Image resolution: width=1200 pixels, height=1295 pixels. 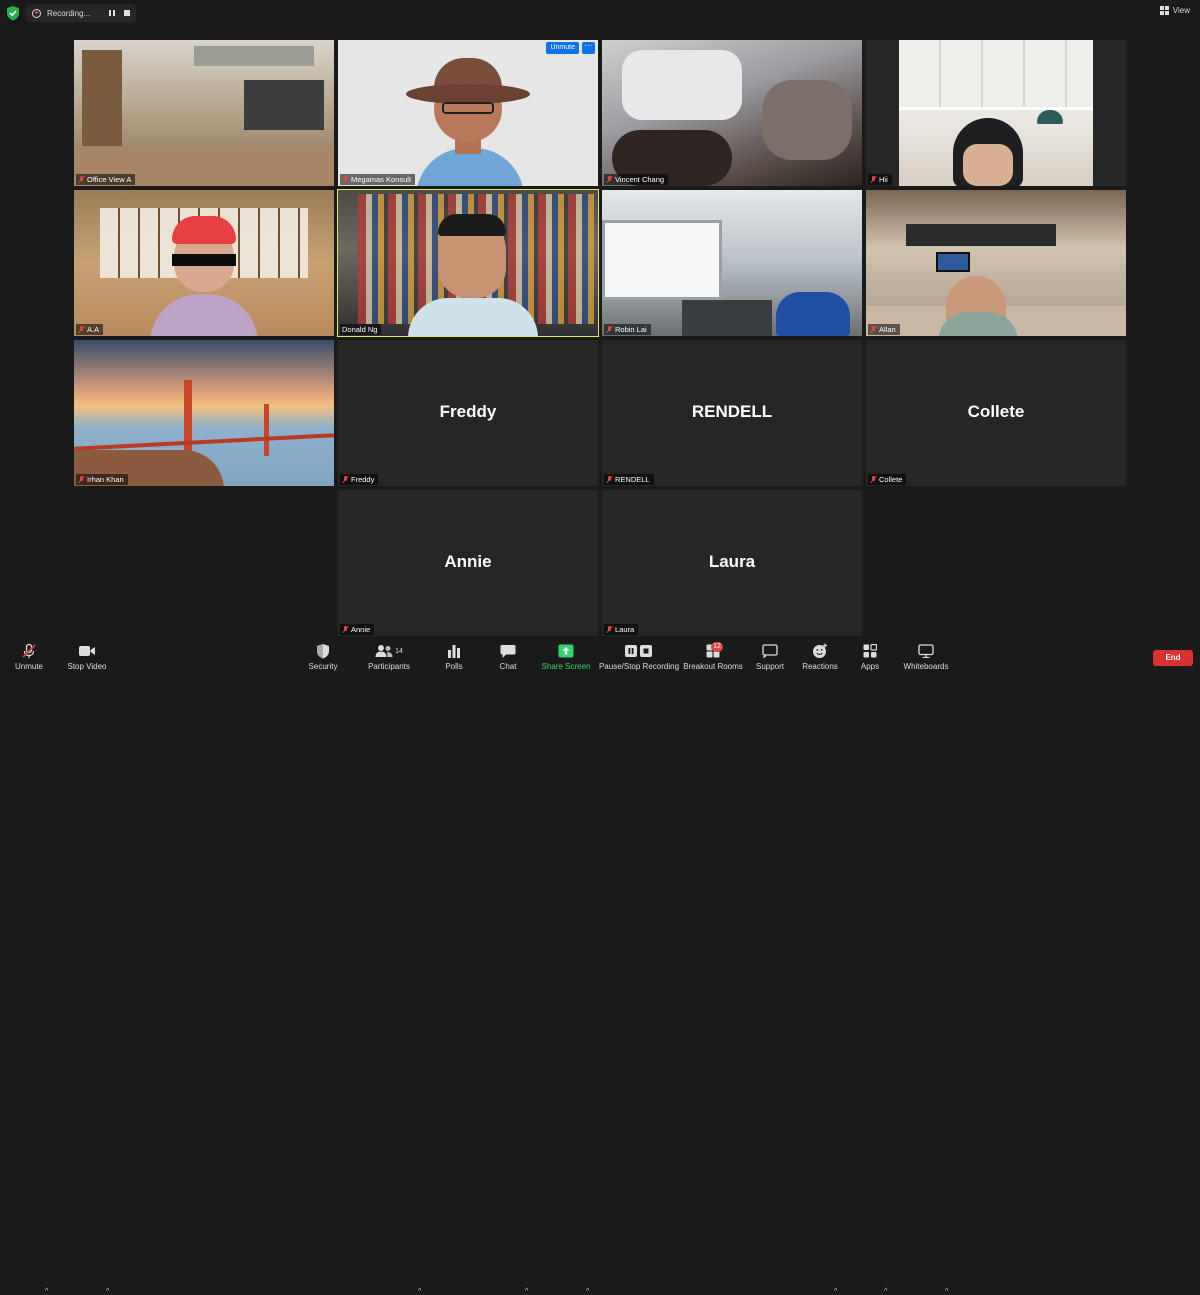 What do you see at coordinates (837, 1291) in the screenshot?
I see `reactions-options-chevron-icon: ^` at bounding box center [837, 1291].